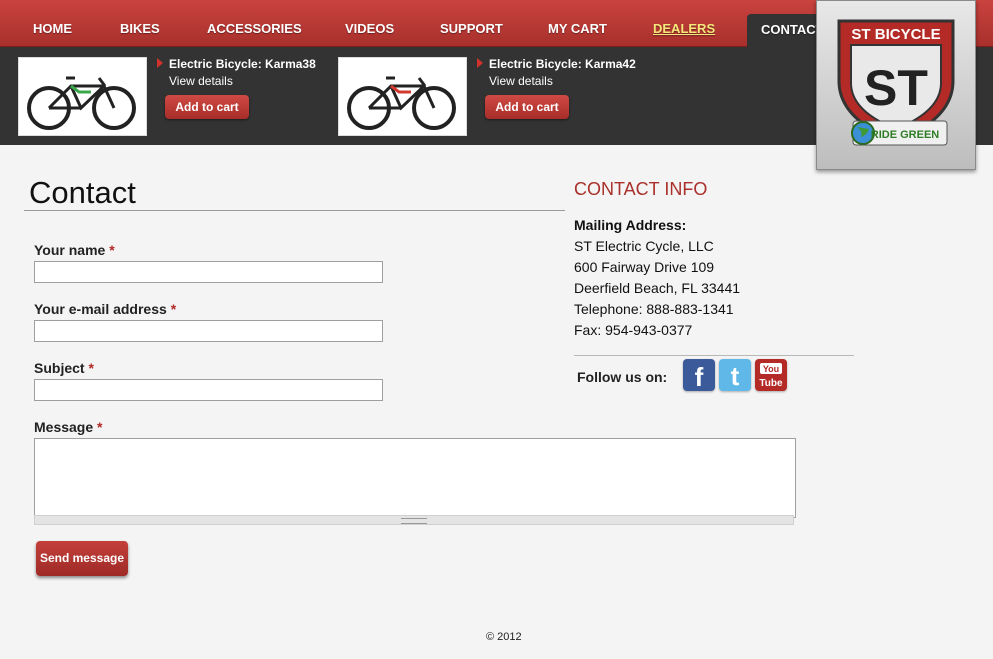 This screenshot has height=659, width=993. Describe the element at coordinates (140, 23) in the screenshot. I see `nav-bikes: BIKES` at that location.